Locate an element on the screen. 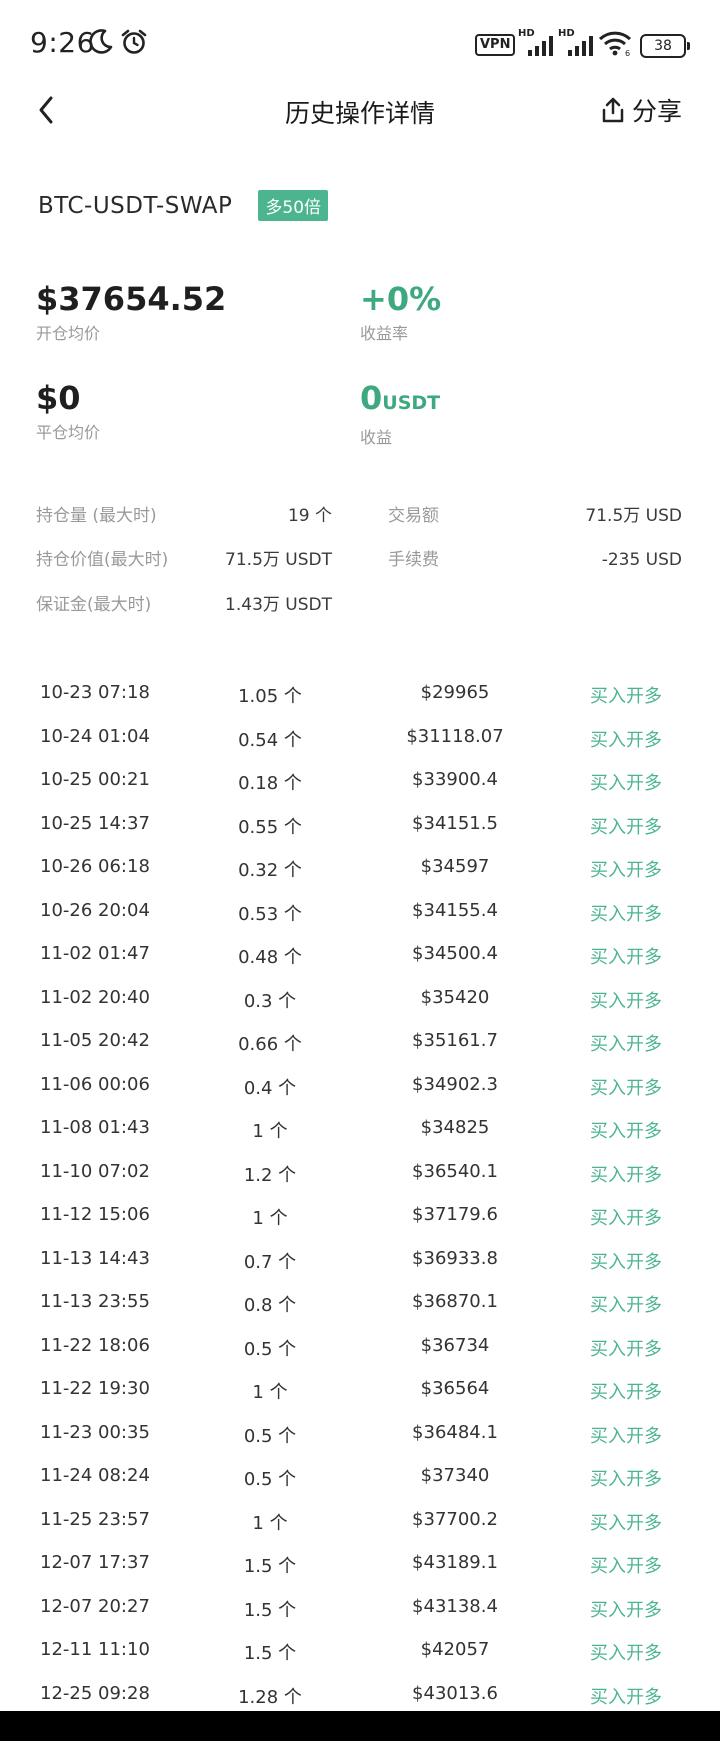  share-button: 分享 is located at coordinates (641, 110).